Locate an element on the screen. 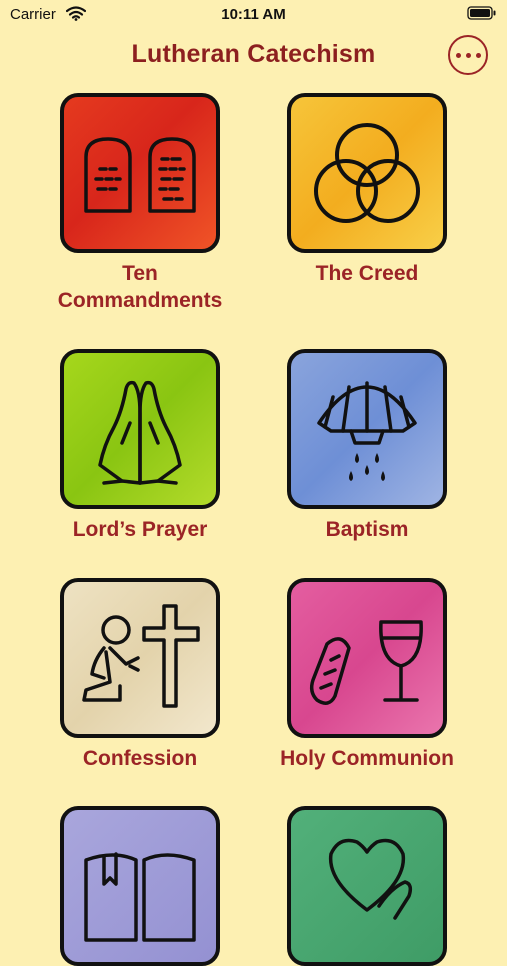 This screenshot has width=507, height=966. battery-icon is located at coordinates (482, 15).